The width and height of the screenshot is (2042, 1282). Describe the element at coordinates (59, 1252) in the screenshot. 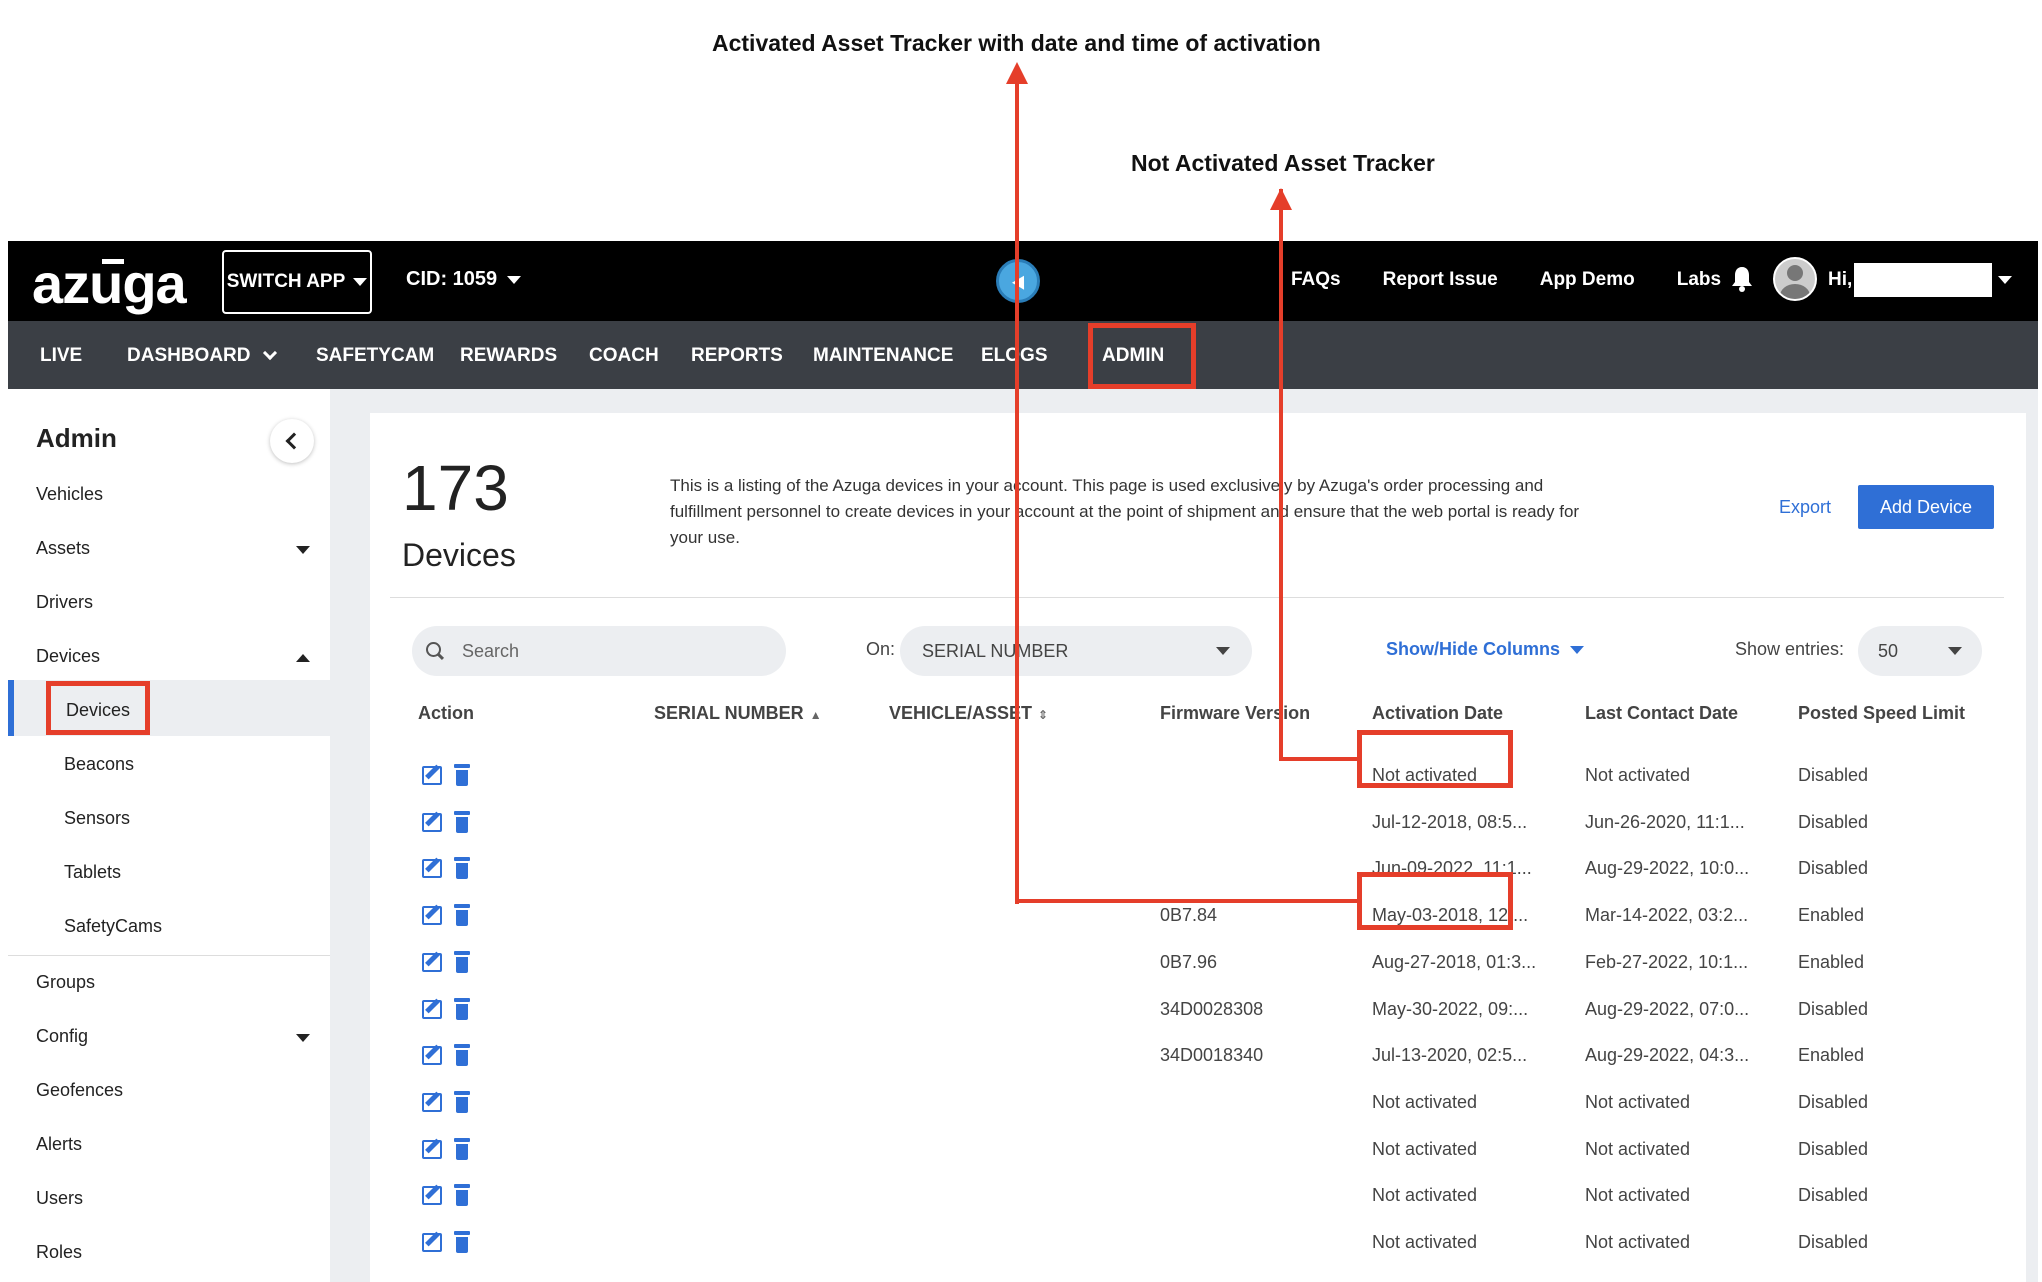

I see `sidebar-item-roles: Roles` at that location.